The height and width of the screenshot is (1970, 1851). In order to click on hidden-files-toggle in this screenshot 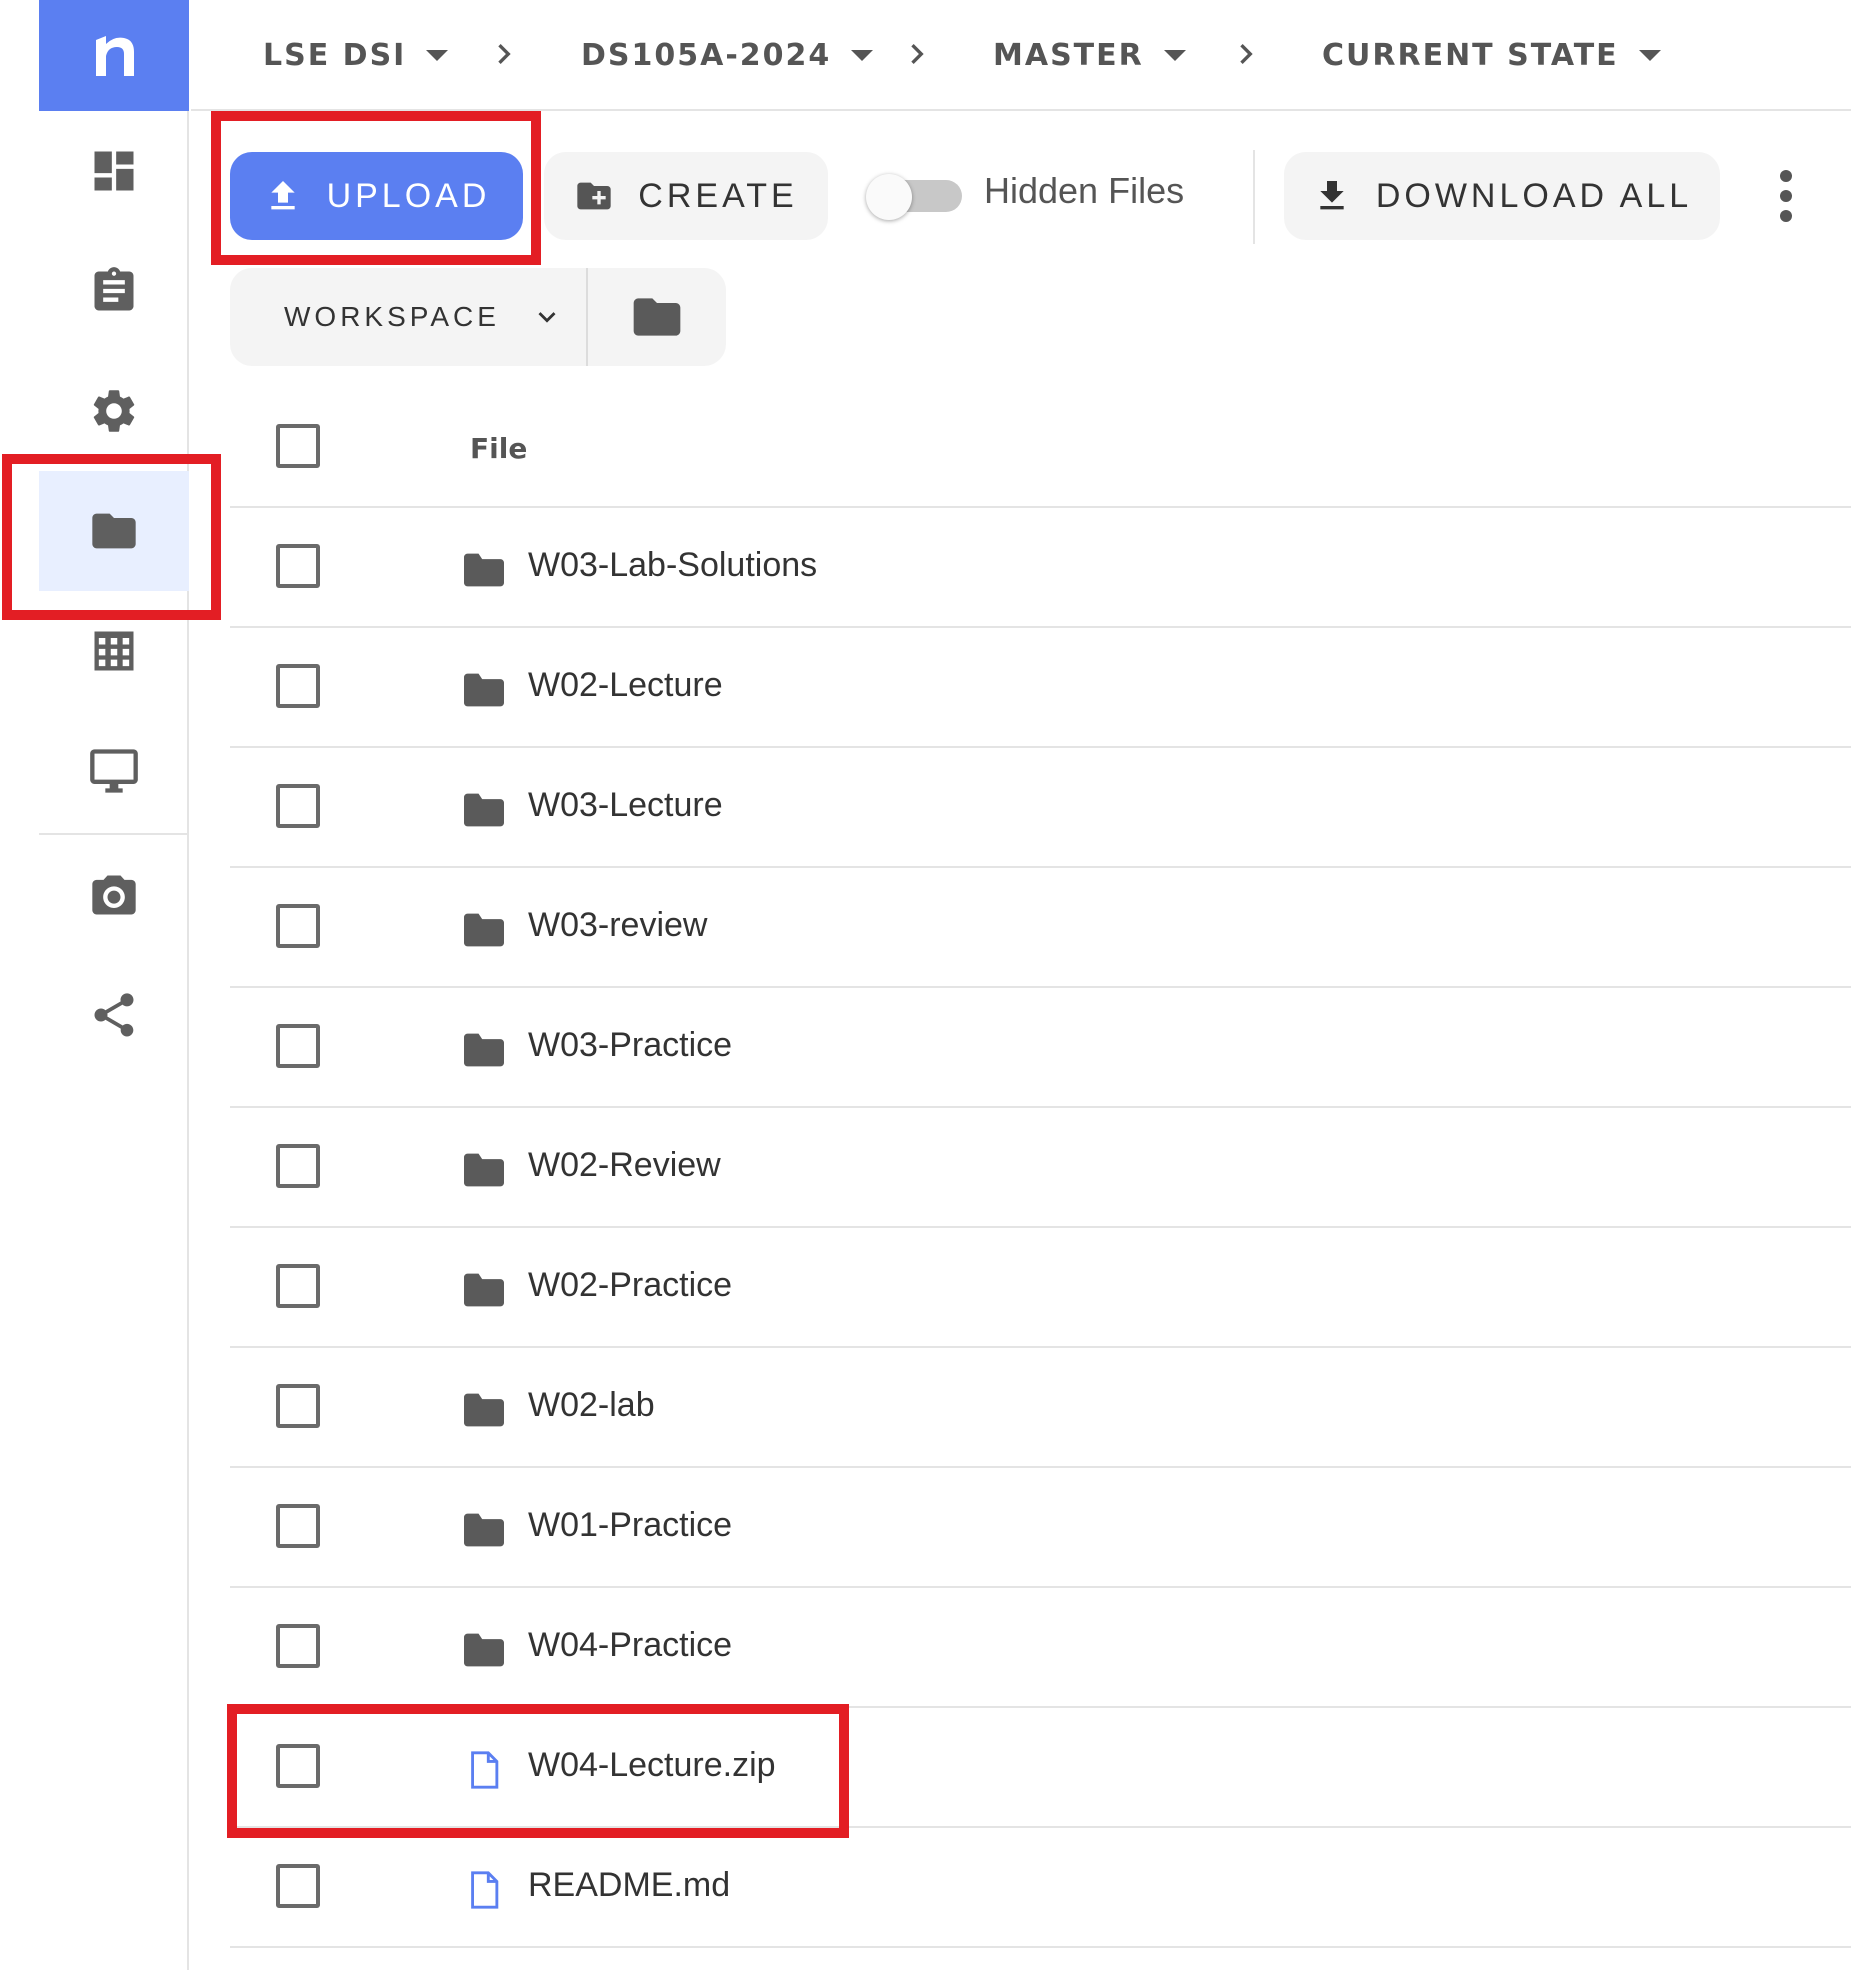, I will do `click(914, 197)`.